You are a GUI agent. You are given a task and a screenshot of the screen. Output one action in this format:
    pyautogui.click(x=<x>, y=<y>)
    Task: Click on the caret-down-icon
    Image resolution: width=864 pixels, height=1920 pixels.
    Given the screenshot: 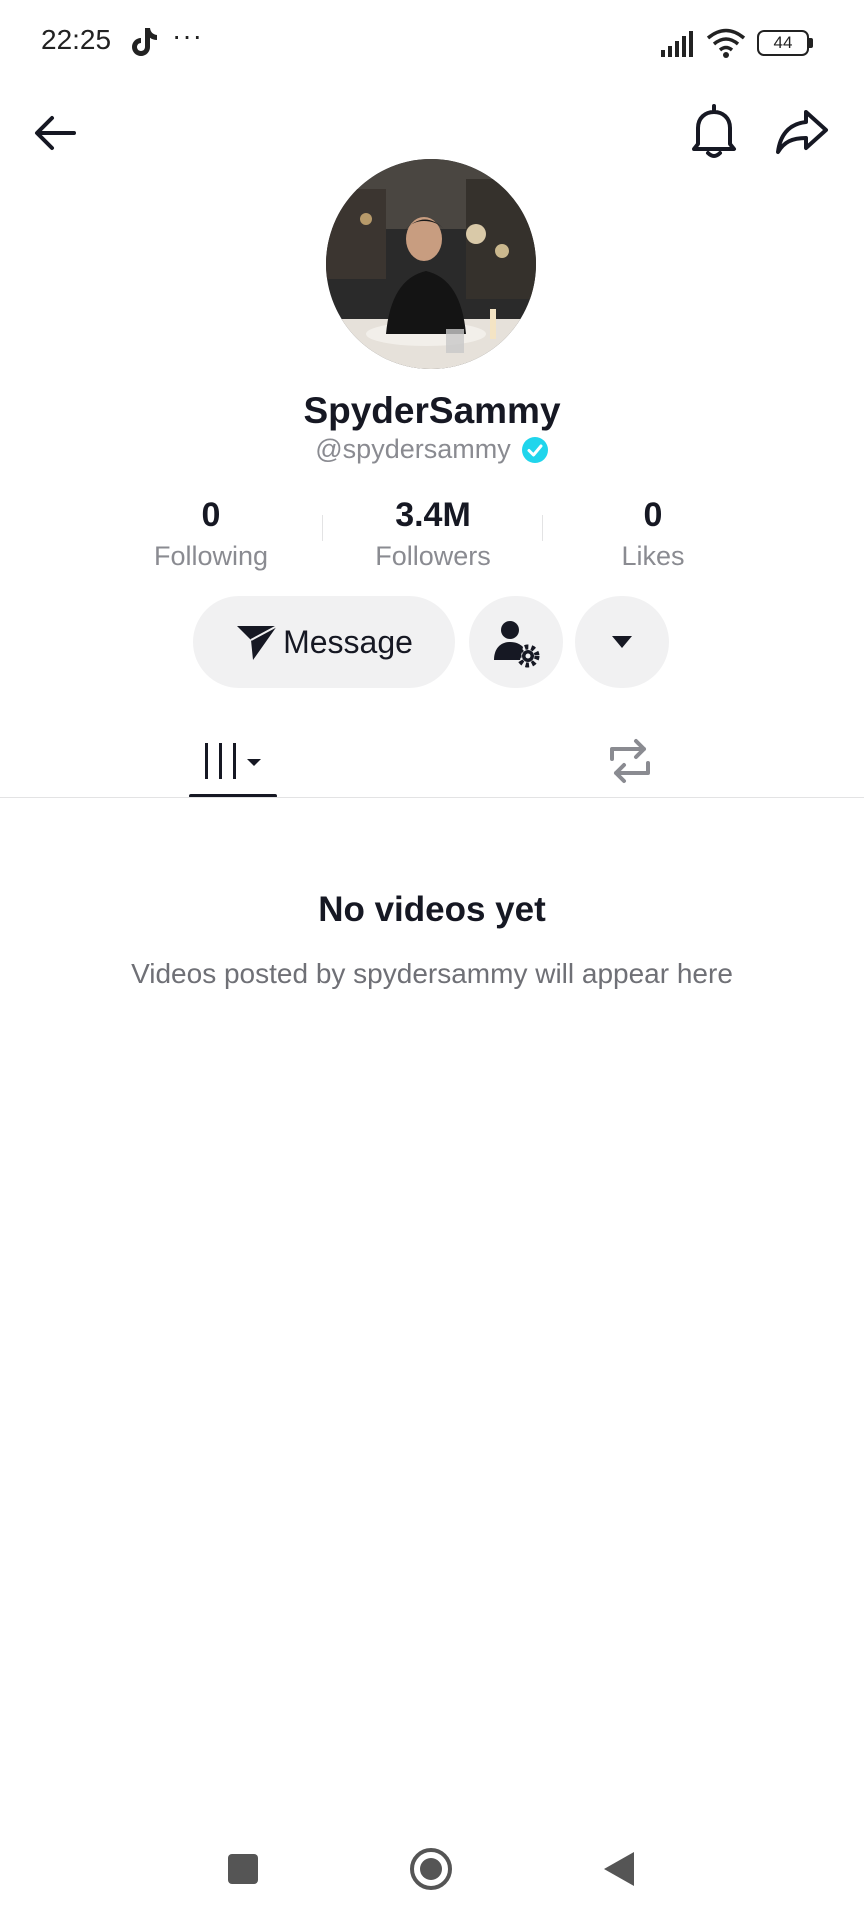 What is the action you would take?
    pyautogui.click(x=622, y=642)
    